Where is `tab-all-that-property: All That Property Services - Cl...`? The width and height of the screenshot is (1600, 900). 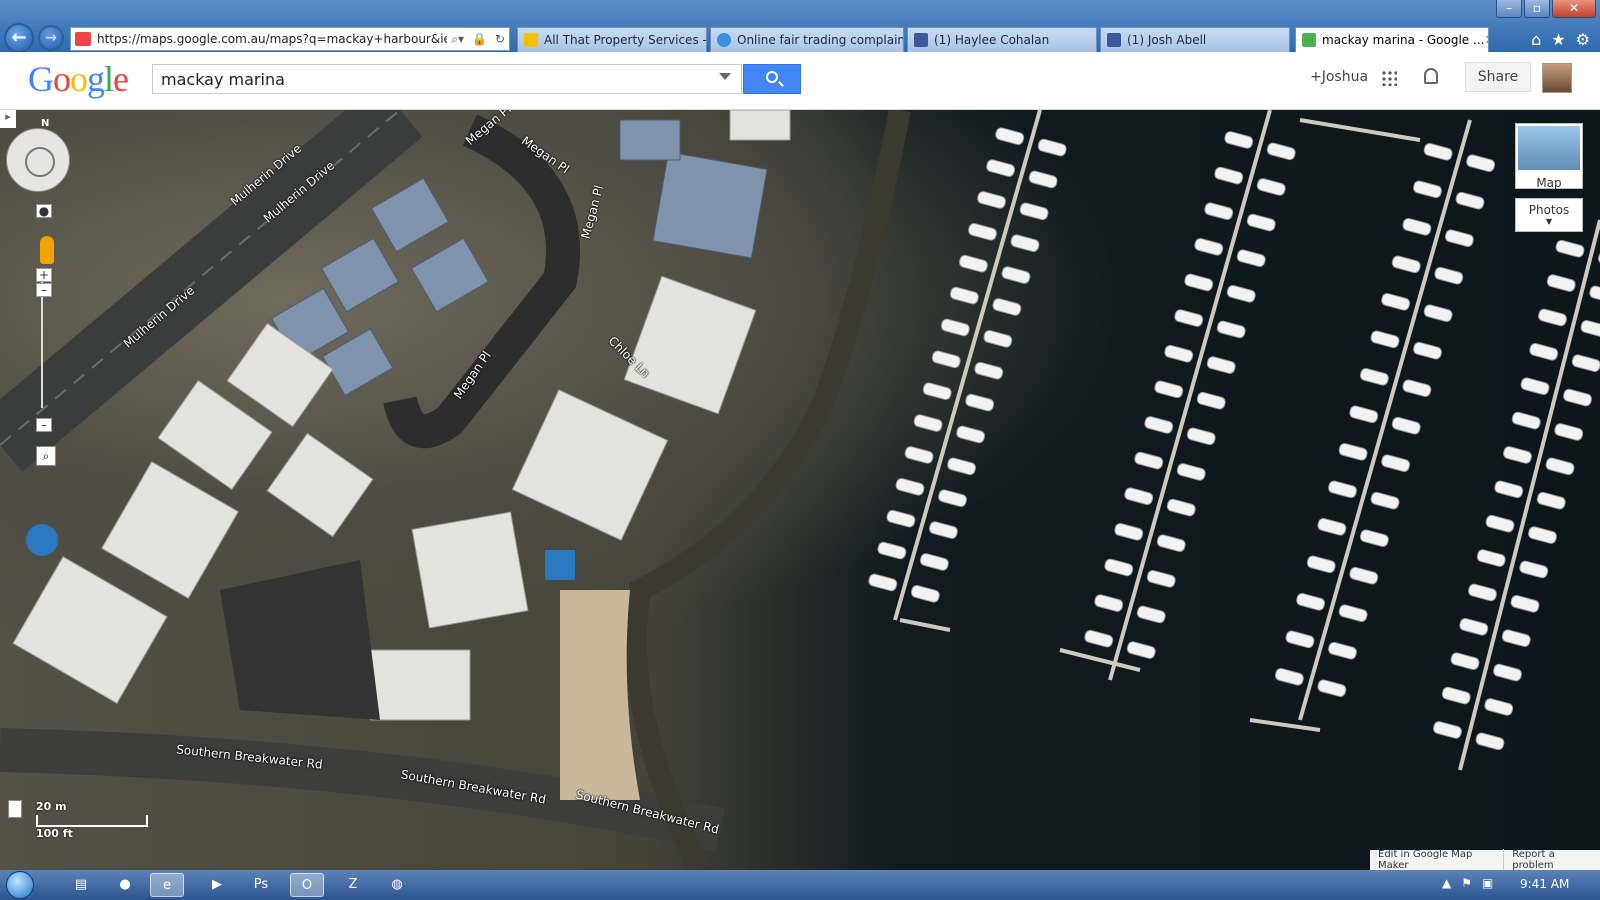 tab-all-that-property: All That Property Services - Cl... is located at coordinates (612, 39).